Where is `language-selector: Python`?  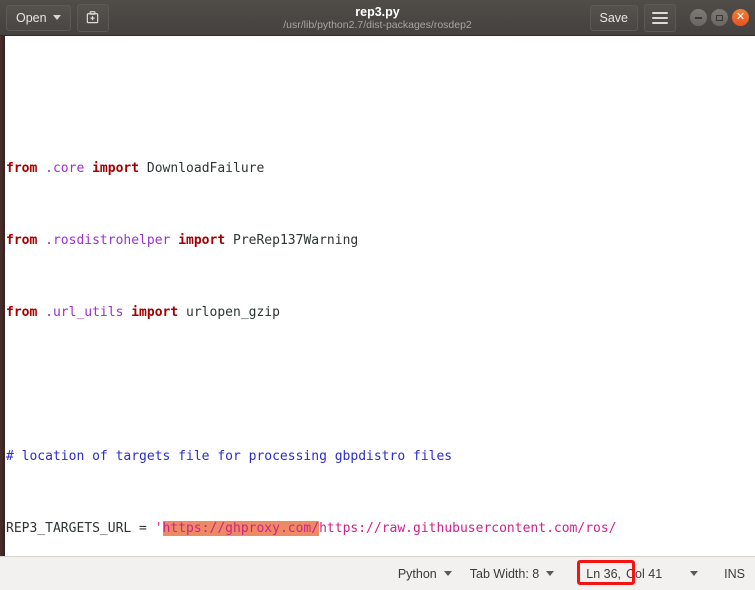
language-selector: Python is located at coordinates (425, 574).